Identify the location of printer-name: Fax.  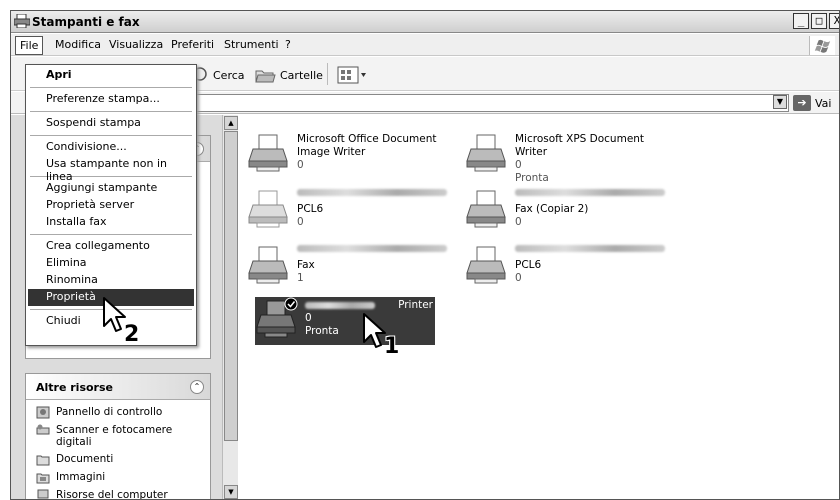
(306, 265).